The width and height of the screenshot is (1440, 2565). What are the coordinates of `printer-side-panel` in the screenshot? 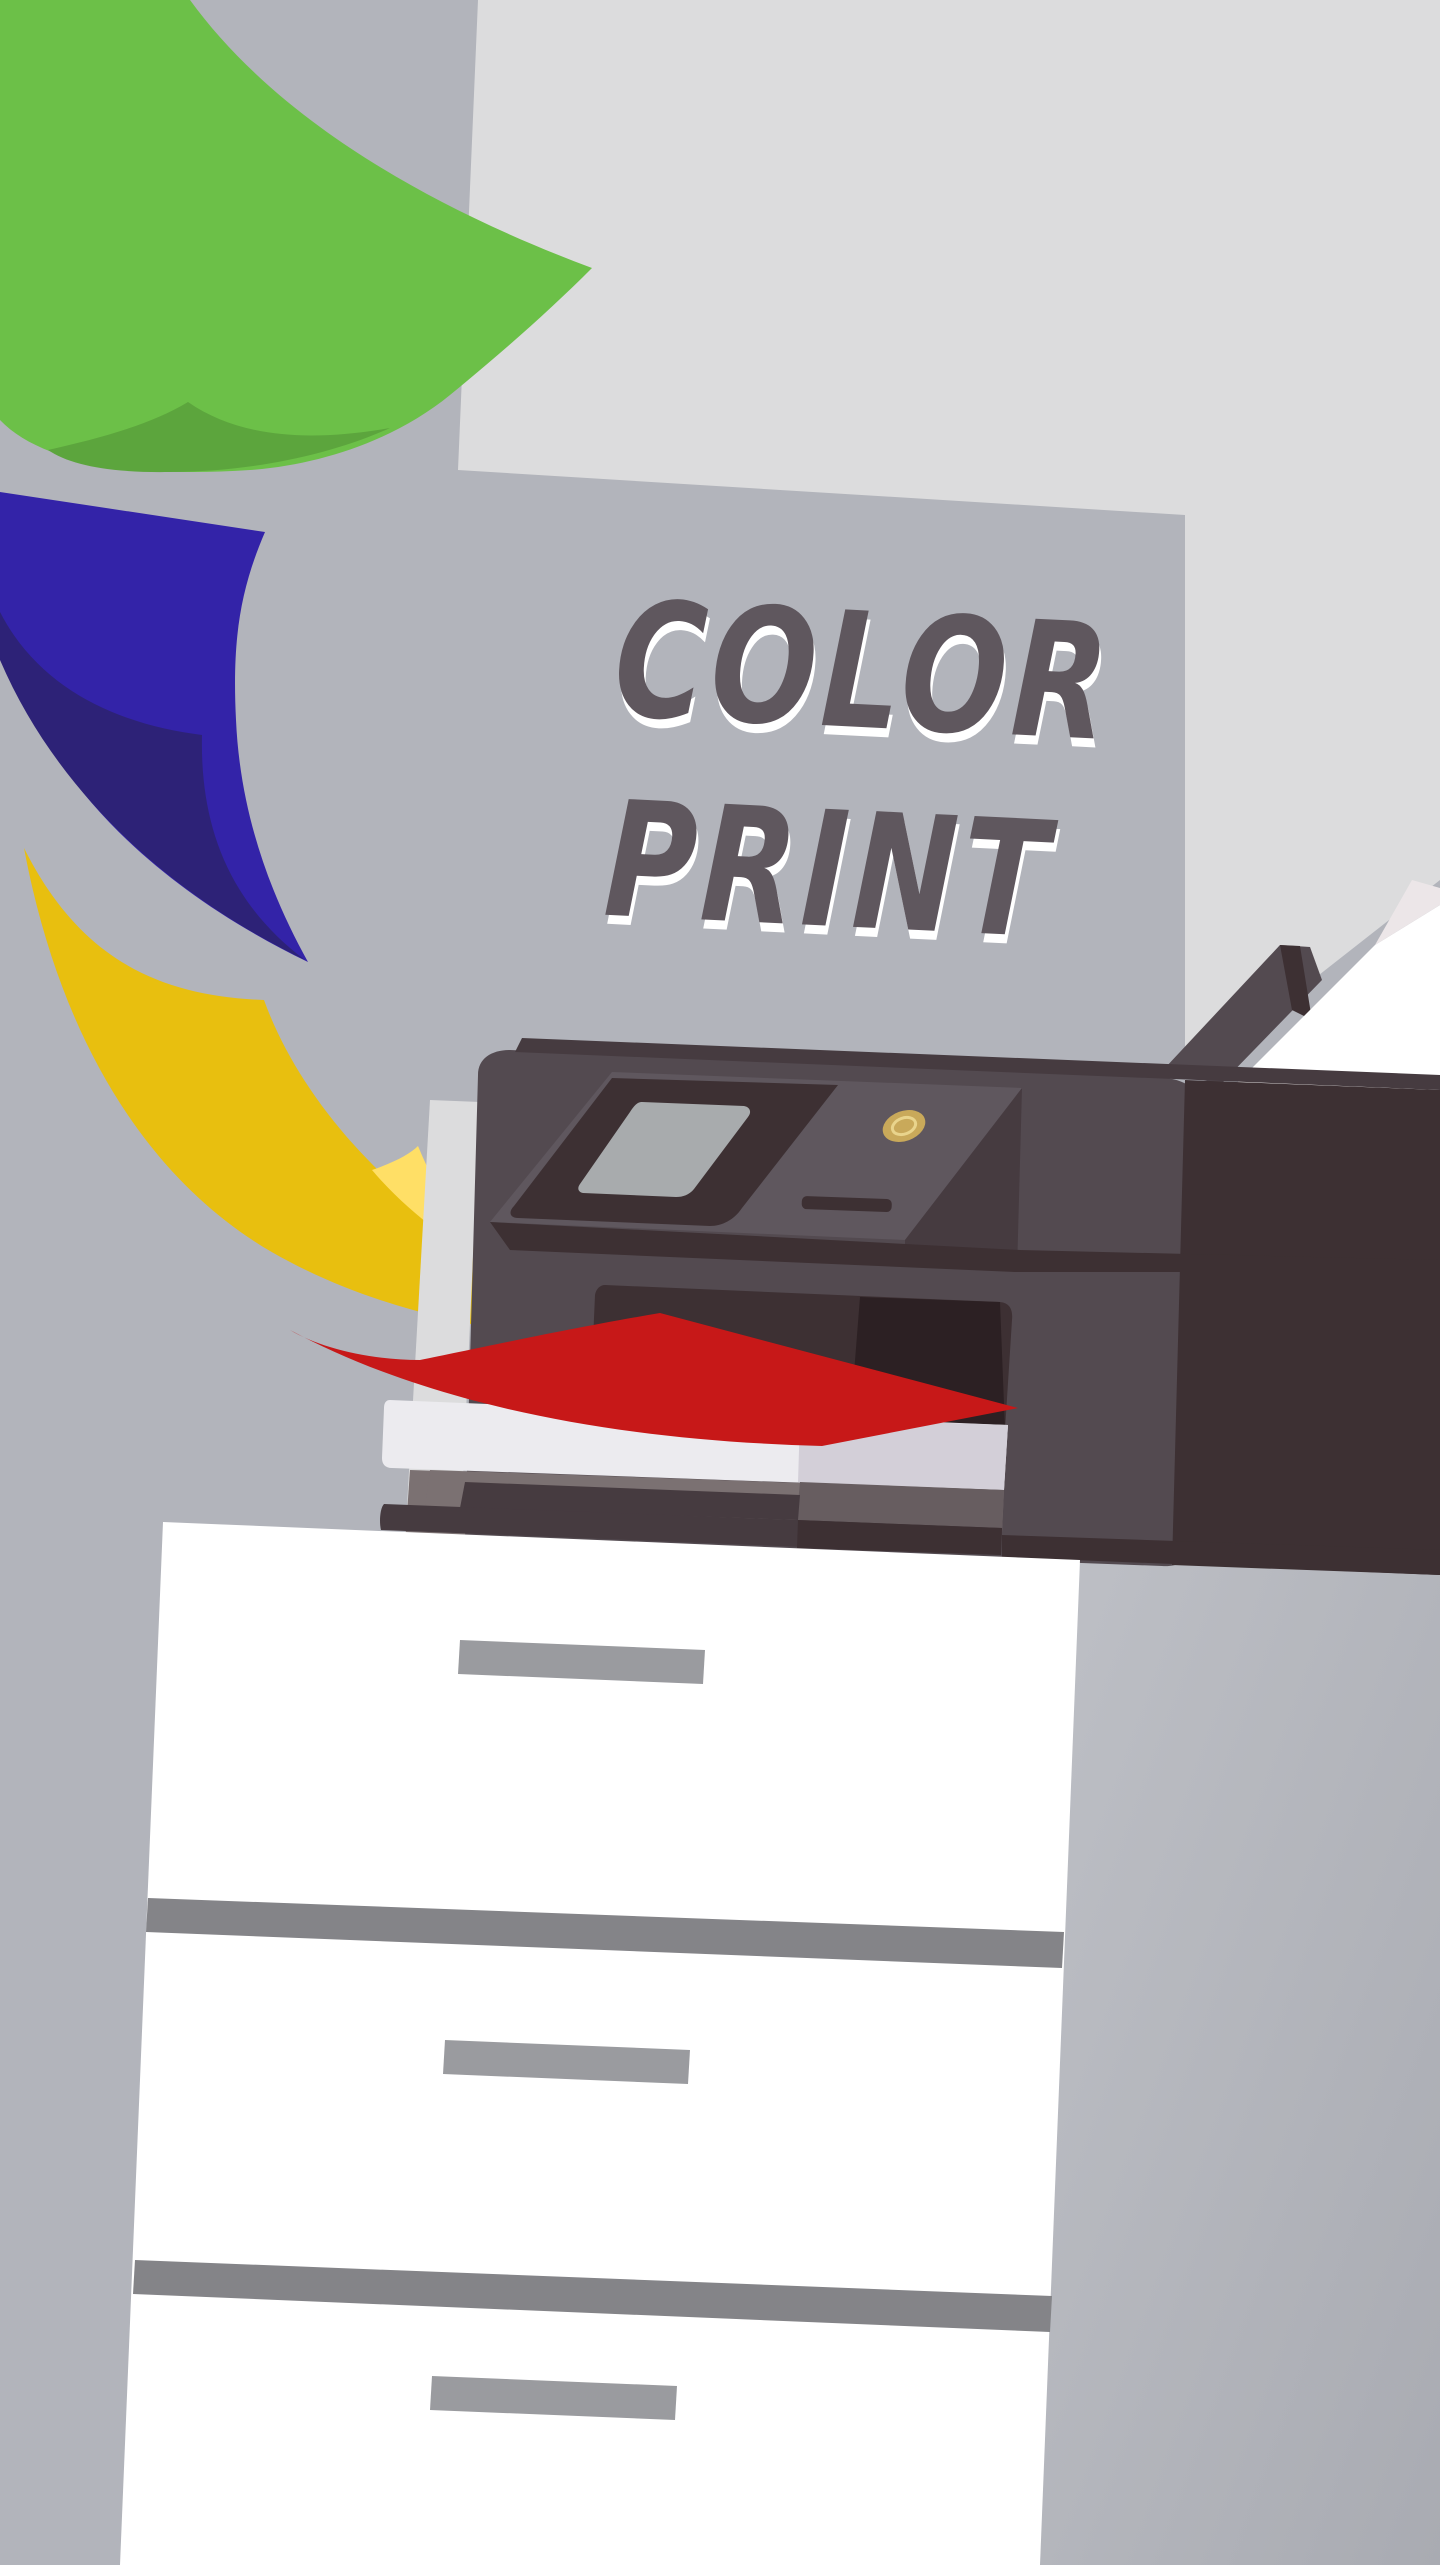 It's located at (1306, 1327).